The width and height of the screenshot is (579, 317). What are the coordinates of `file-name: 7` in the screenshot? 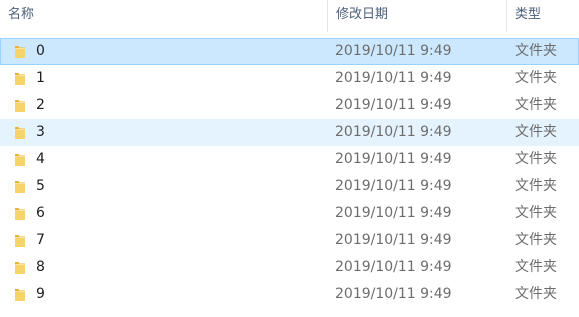 It's located at (40, 240).